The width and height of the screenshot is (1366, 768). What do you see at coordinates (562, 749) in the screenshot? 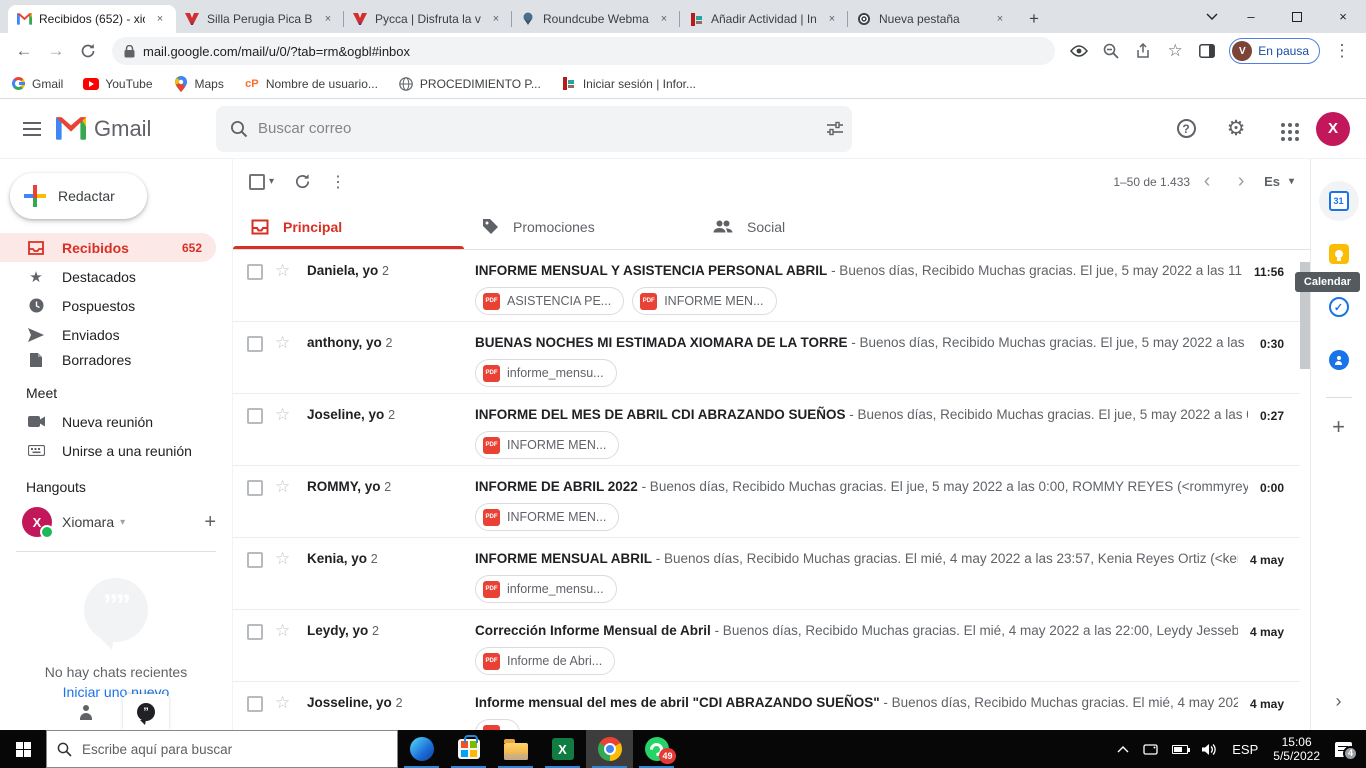
I see `taskbar-excel: X` at bounding box center [562, 749].